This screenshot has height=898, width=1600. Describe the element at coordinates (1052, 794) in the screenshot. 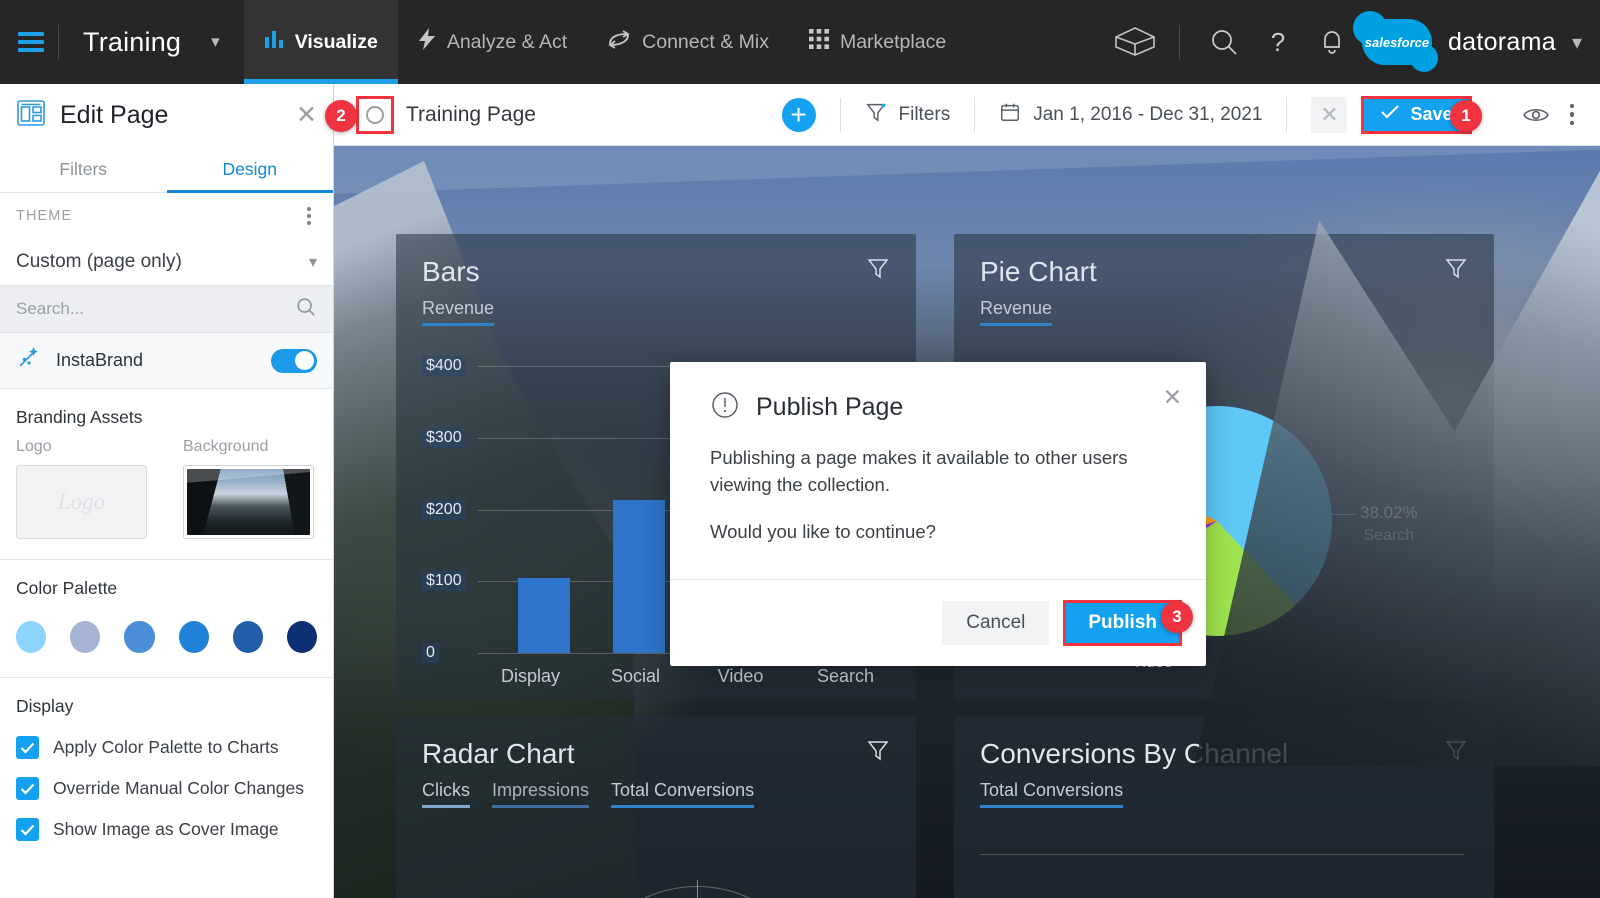

I see `metric-tab: Total Conversions` at that location.